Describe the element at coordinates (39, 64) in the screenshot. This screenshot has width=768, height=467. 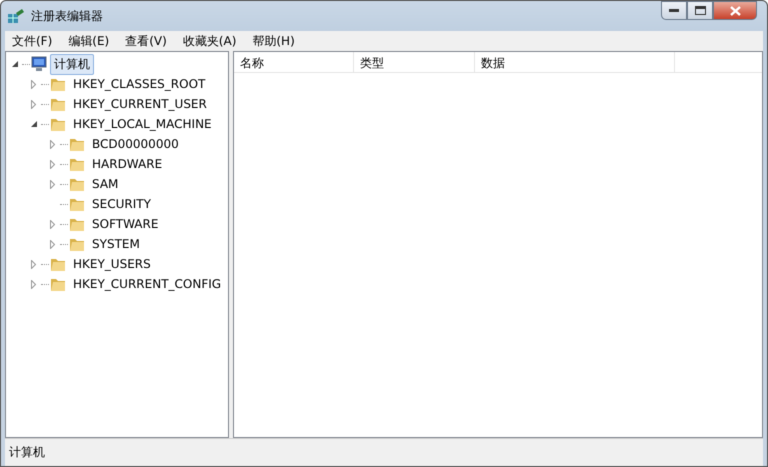
I see `computer-icon` at that location.